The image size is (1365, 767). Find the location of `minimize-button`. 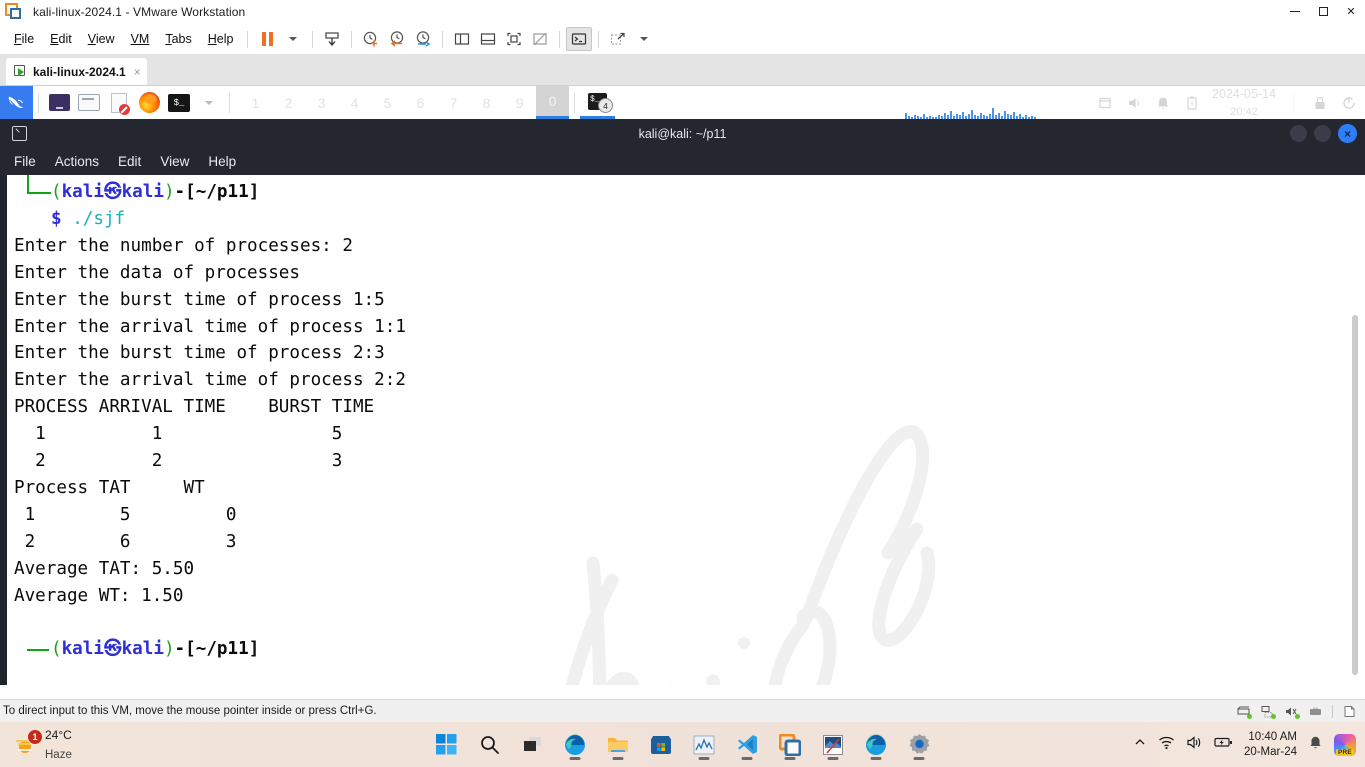

minimize-button is located at coordinates (1295, 11).